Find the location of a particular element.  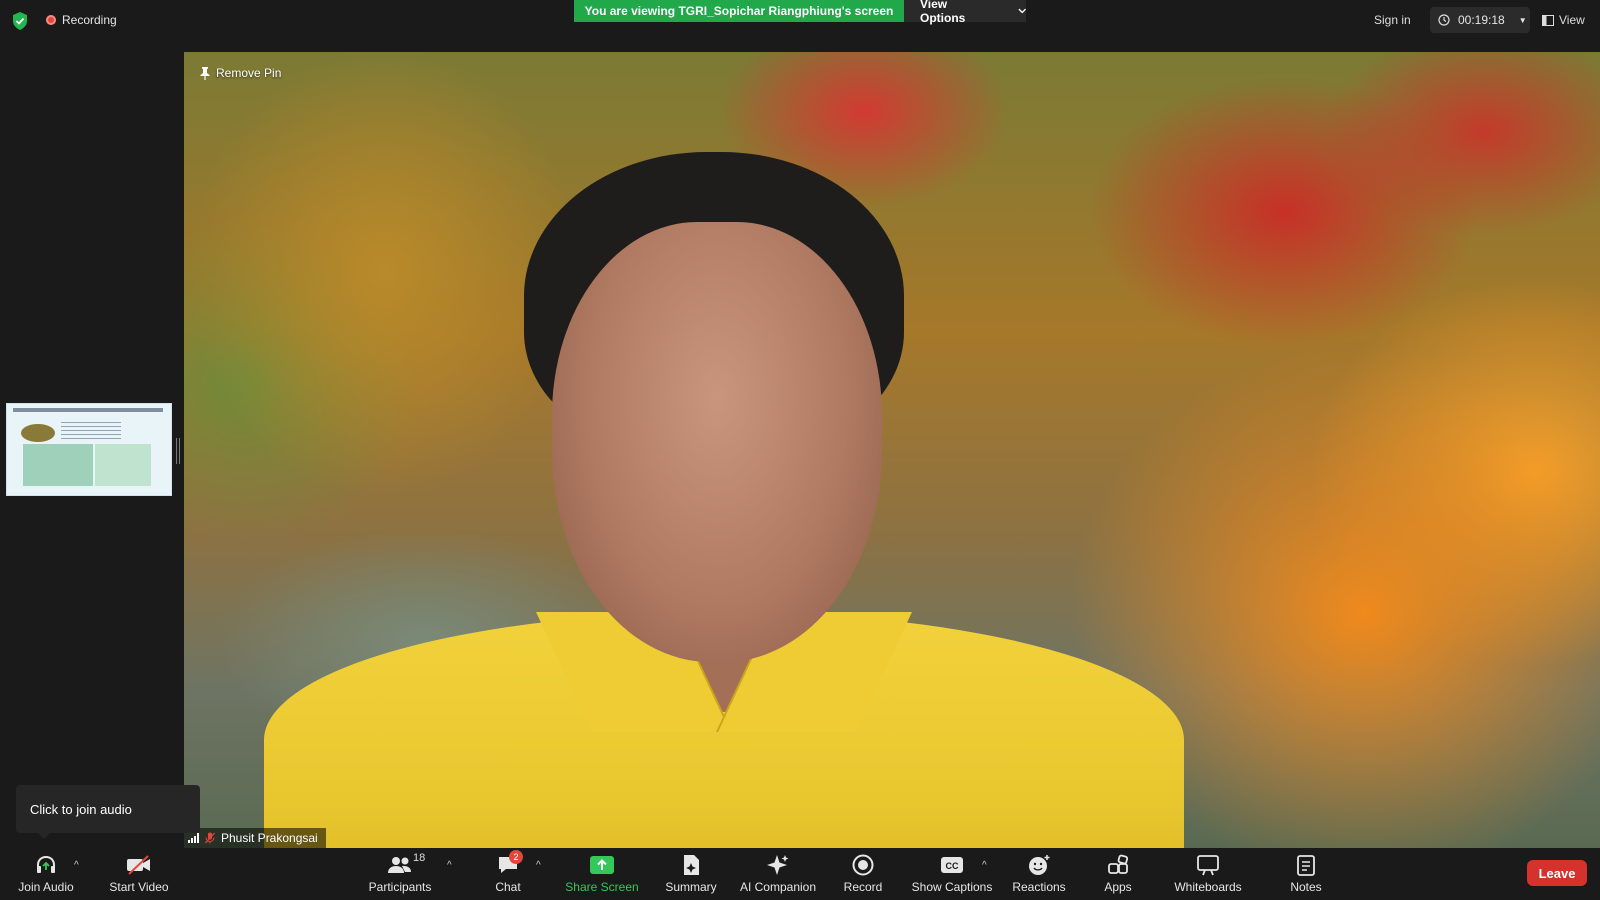

whiteboards-label: Whiteboards is located at coordinates (1208, 887).